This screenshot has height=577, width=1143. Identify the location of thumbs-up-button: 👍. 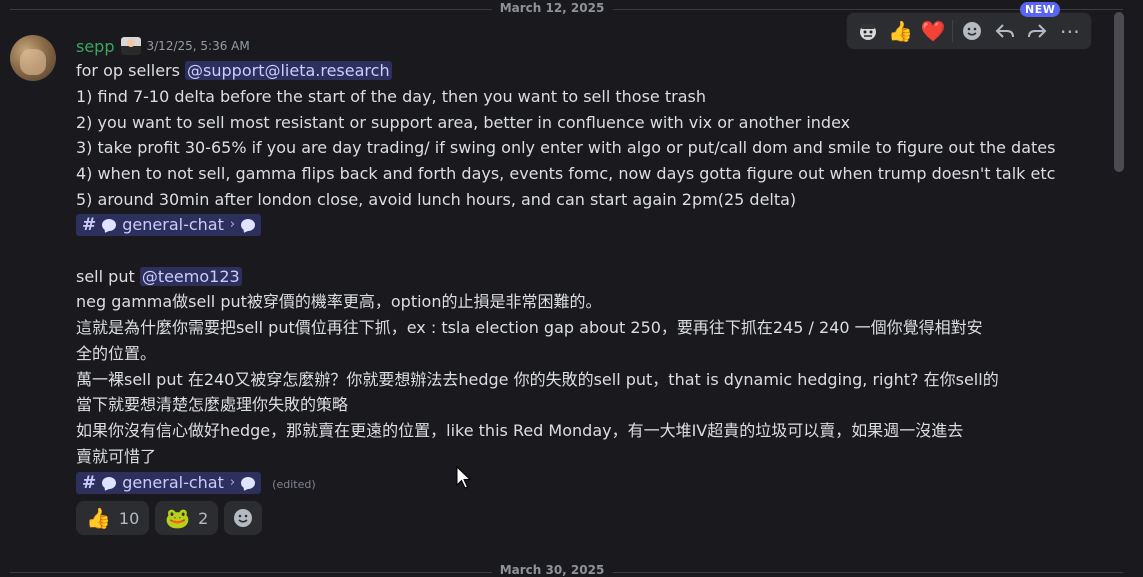
(900, 31).